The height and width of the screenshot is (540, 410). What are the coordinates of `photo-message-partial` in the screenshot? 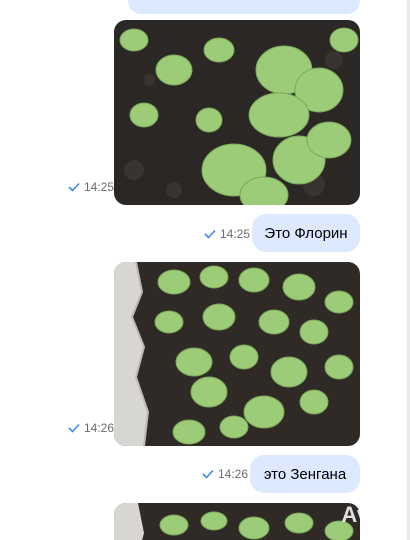 It's located at (237, 521).